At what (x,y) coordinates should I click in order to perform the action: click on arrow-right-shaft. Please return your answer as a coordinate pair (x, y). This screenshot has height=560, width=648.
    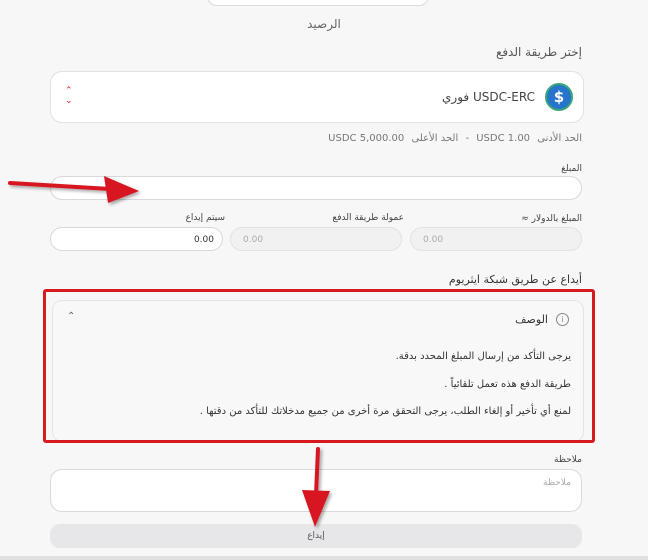
    Looking at the image, I should click on (60, 186).